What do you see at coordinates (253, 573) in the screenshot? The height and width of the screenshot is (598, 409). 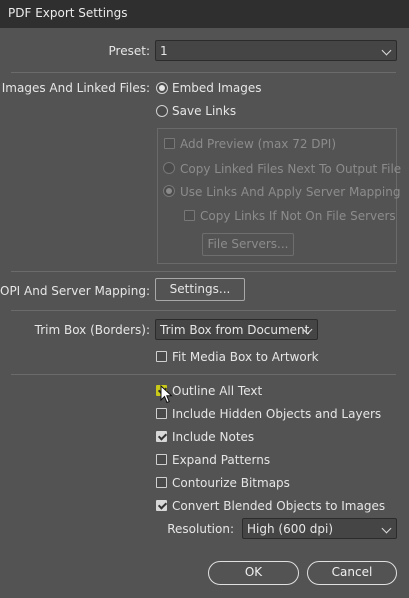 I see `ok-button: OK` at bounding box center [253, 573].